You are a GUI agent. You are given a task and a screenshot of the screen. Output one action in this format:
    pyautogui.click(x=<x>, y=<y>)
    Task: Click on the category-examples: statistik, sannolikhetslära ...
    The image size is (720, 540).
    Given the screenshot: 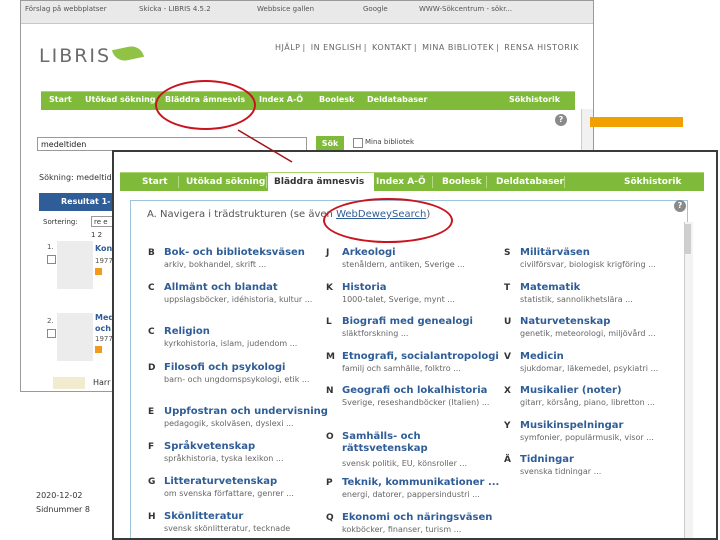 What is the action you would take?
    pyautogui.click(x=576, y=299)
    